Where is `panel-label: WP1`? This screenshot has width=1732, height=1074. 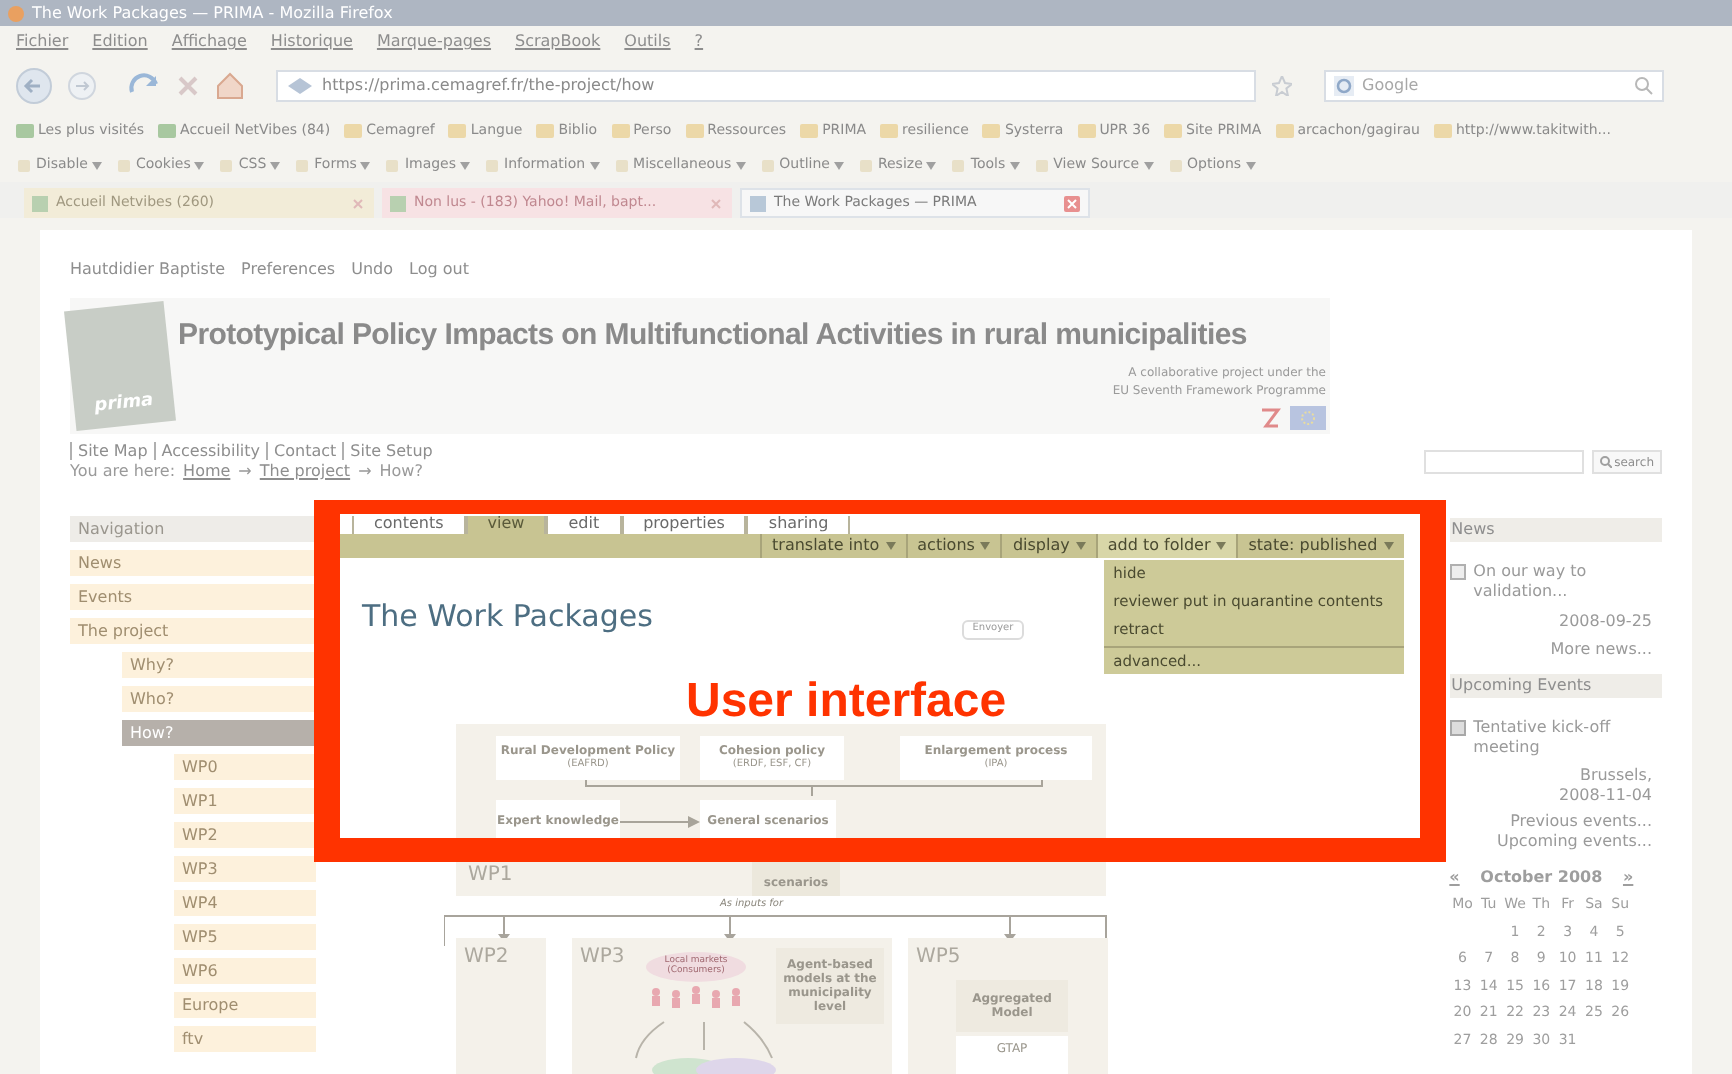 panel-label: WP1 is located at coordinates (490, 875).